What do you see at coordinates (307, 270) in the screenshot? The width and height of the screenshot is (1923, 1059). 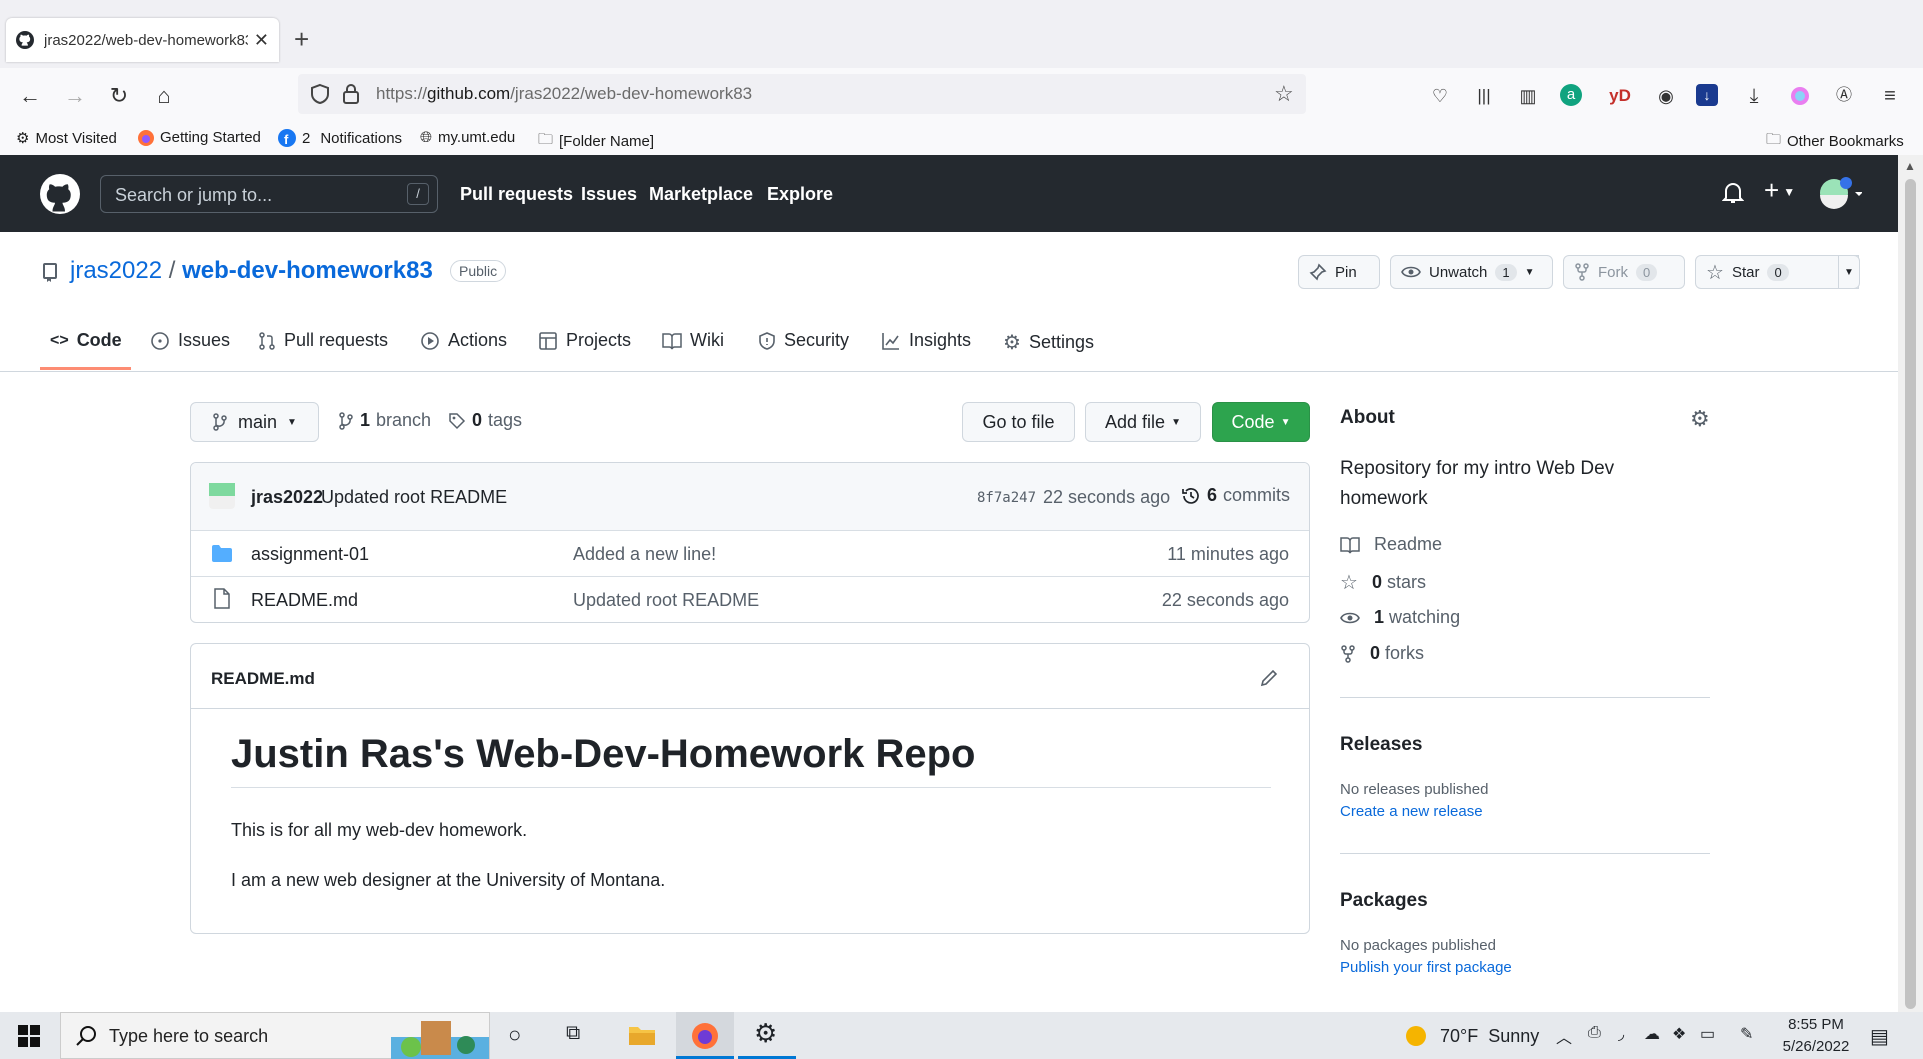 I see `repo-name-link: web-dev-homework83` at bounding box center [307, 270].